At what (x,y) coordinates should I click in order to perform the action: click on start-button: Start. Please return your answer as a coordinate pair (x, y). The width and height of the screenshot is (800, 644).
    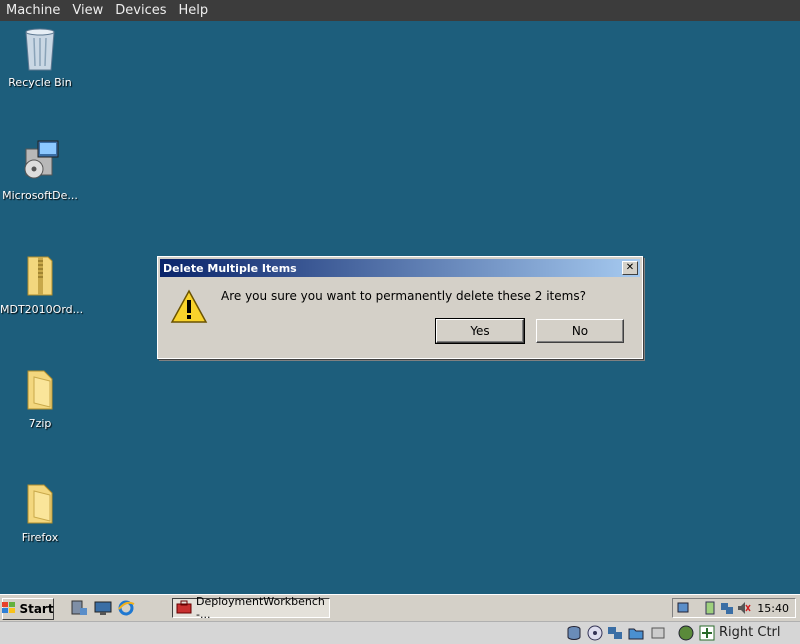
    Looking at the image, I should click on (28, 609).